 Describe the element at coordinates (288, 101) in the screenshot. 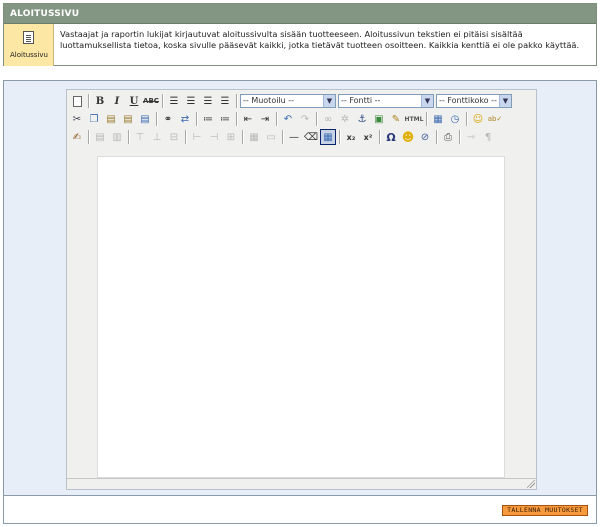

I see `format-select: -- Muotoilu -- ▼` at that location.